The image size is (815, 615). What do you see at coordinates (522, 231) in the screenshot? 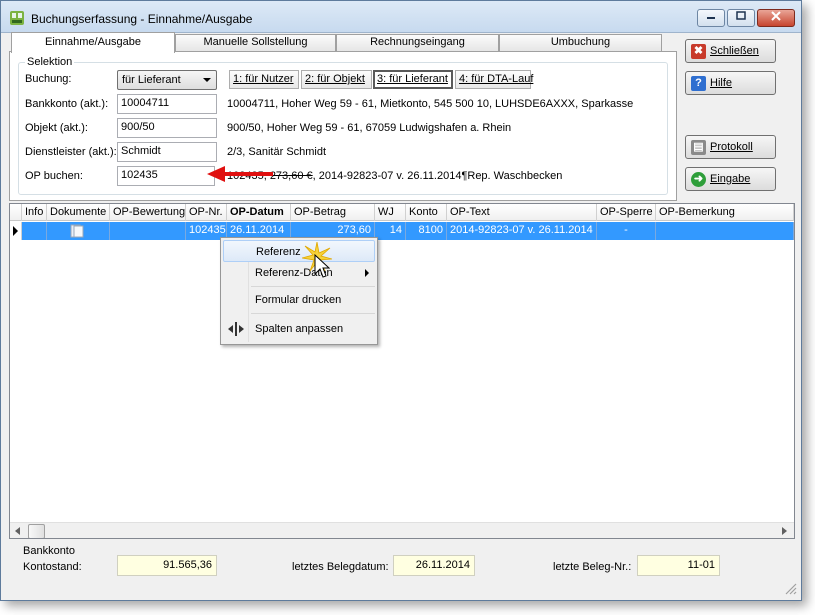
I see `cell-op-text: 2014-92823-07 v. 26.11.2014` at bounding box center [522, 231].